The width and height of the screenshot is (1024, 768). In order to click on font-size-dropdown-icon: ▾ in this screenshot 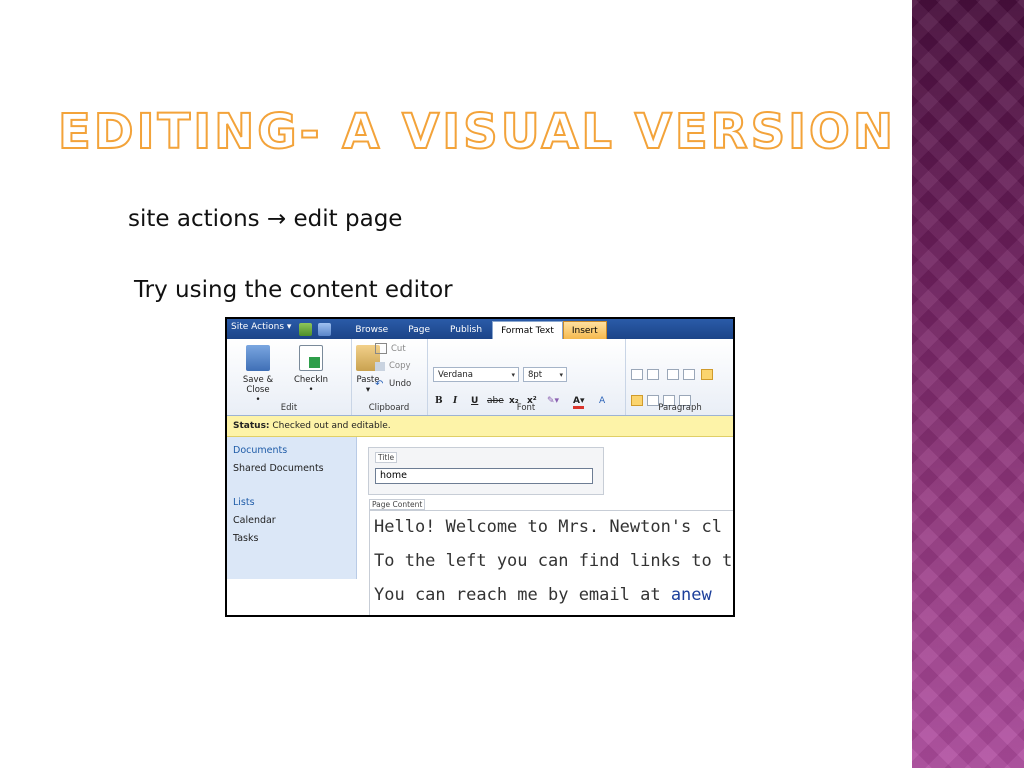, I will do `click(561, 375)`.